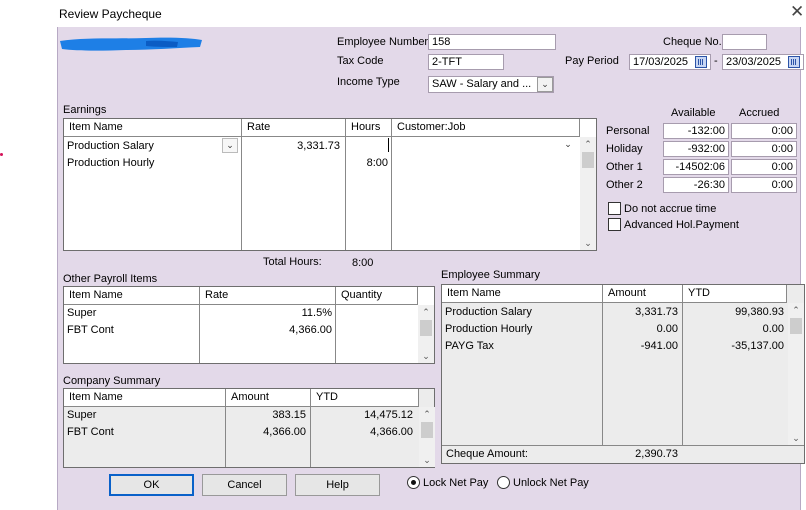 The height and width of the screenshot is (510, 806). Describe the element at coordinates (268, 330) in the screenshot. I see `other-payroll-row-2-rate: 4,366.00` at that location.